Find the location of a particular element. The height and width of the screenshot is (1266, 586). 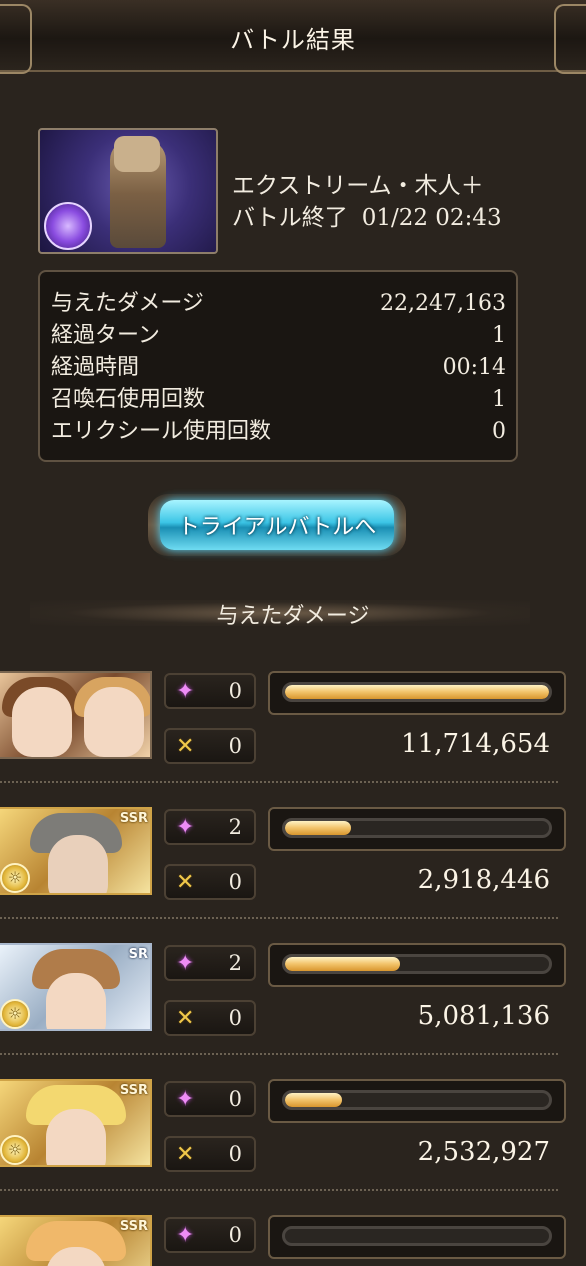

stat-value: 00:14 is located at coordinates (474, 367).